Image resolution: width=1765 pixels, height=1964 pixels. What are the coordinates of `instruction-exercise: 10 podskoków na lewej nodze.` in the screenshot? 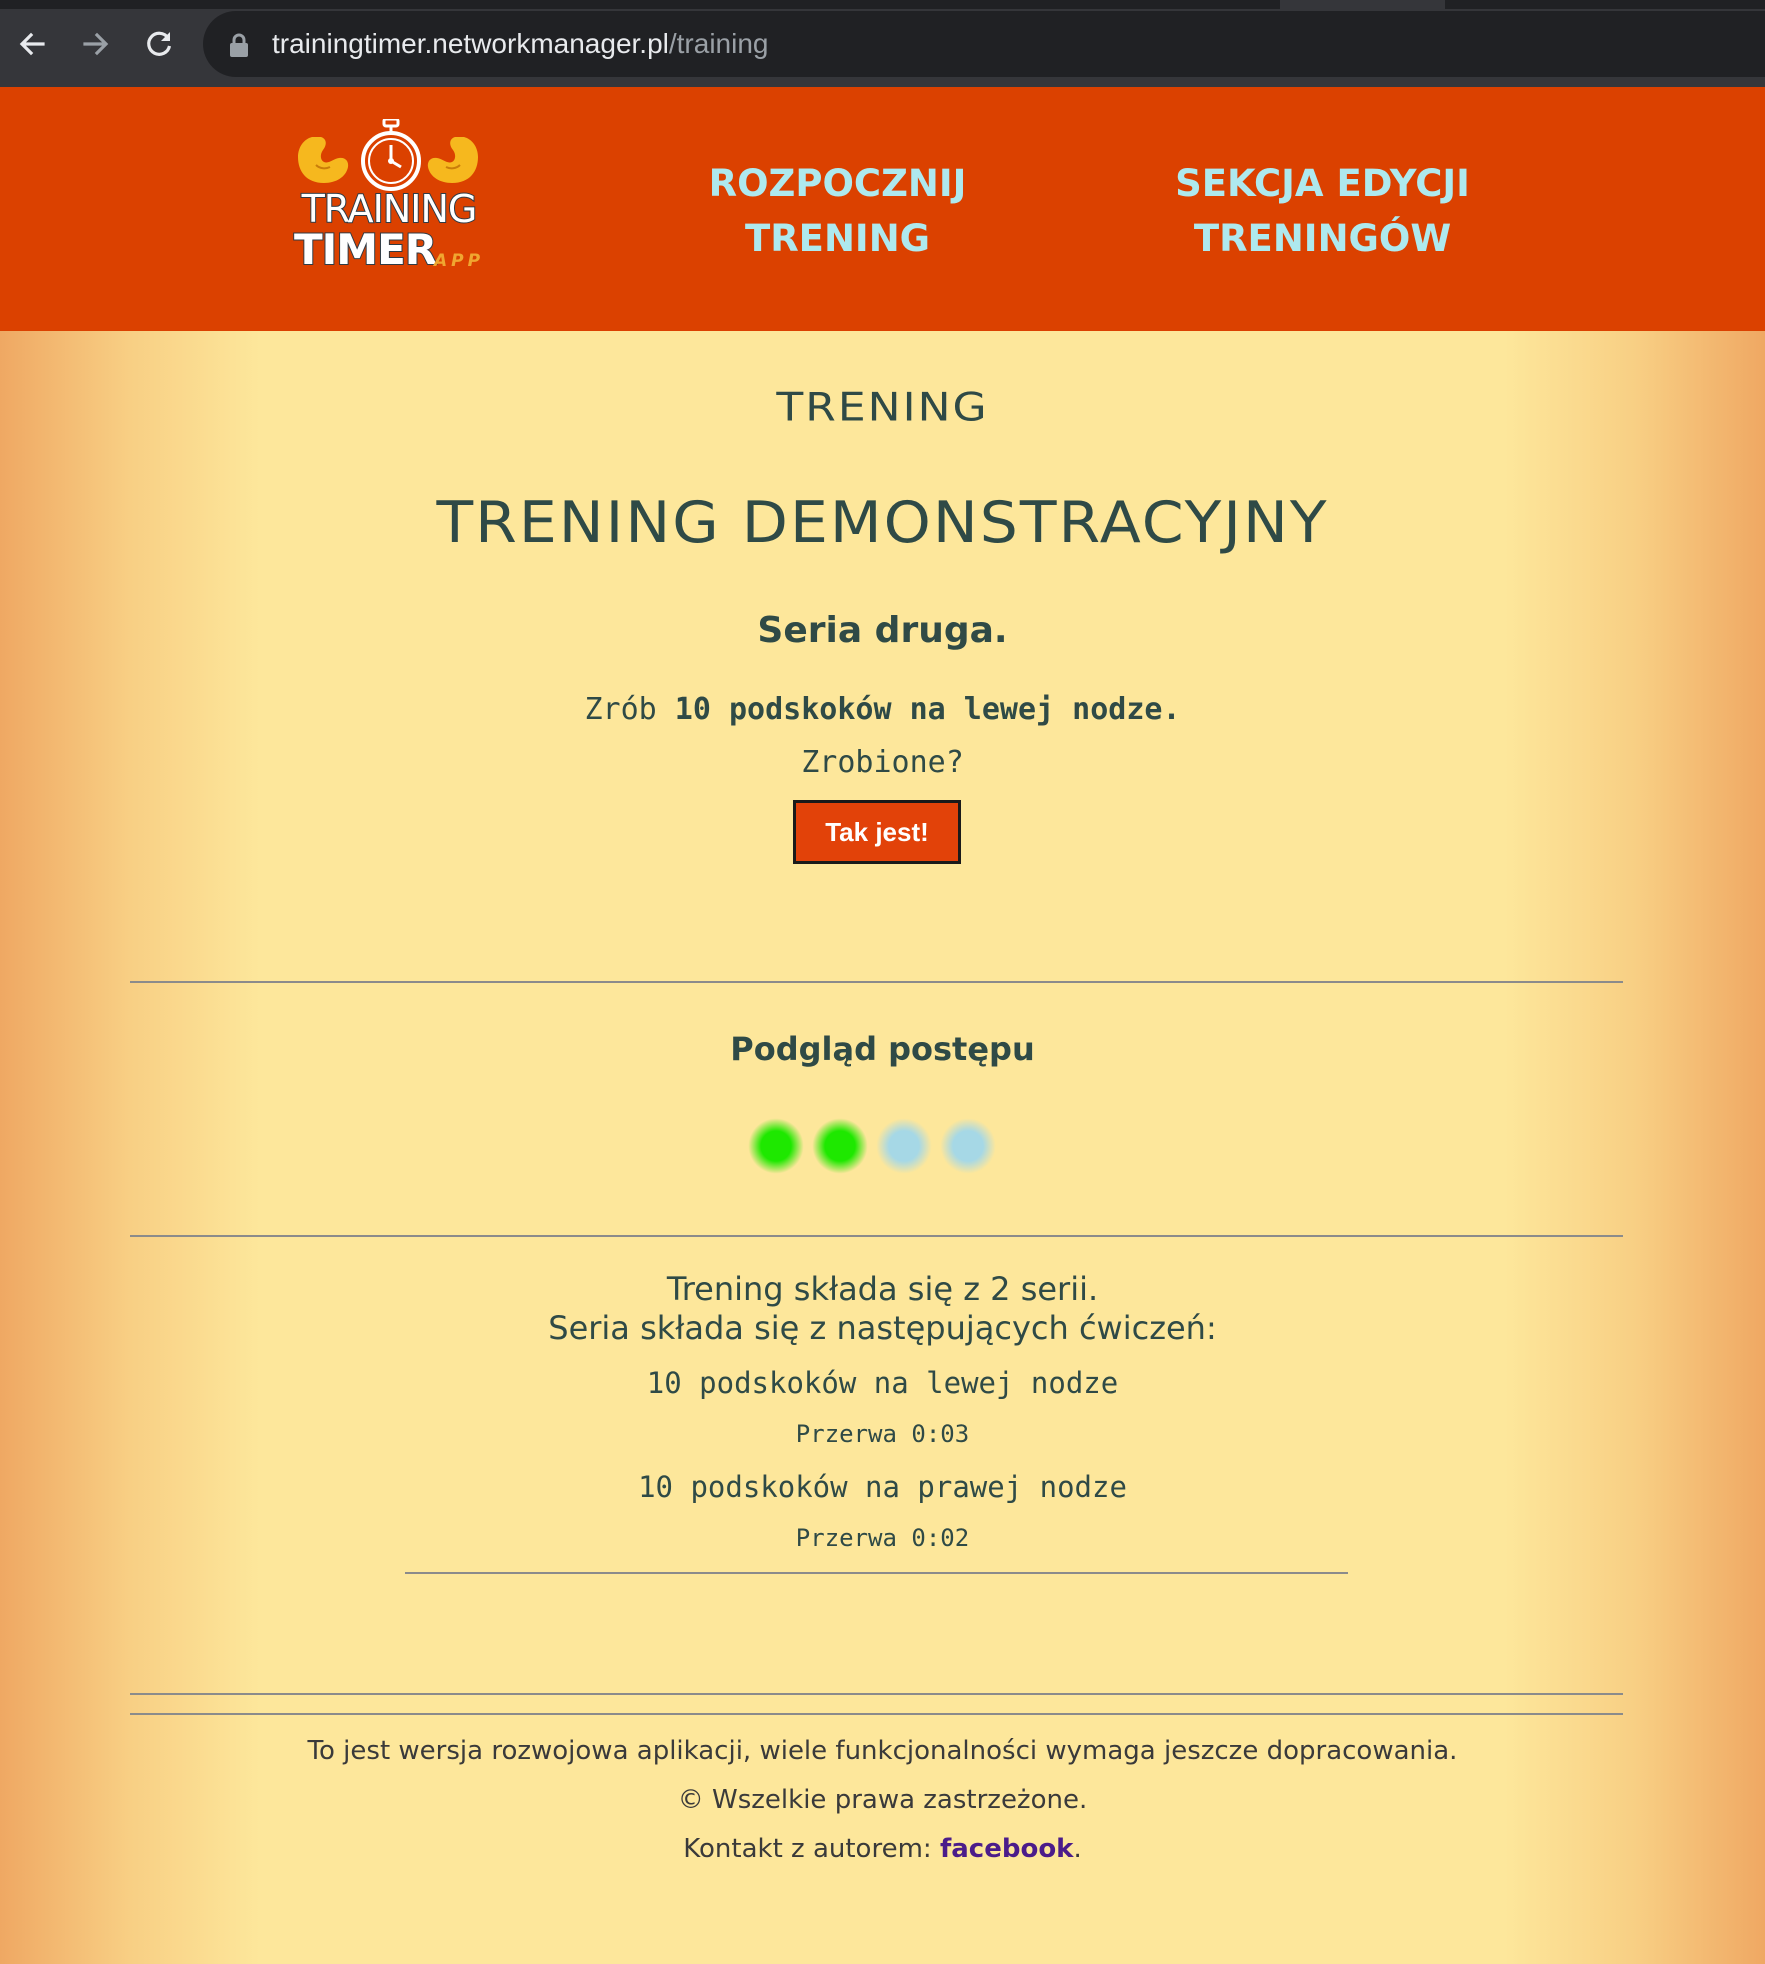 It's located at (927, 709).